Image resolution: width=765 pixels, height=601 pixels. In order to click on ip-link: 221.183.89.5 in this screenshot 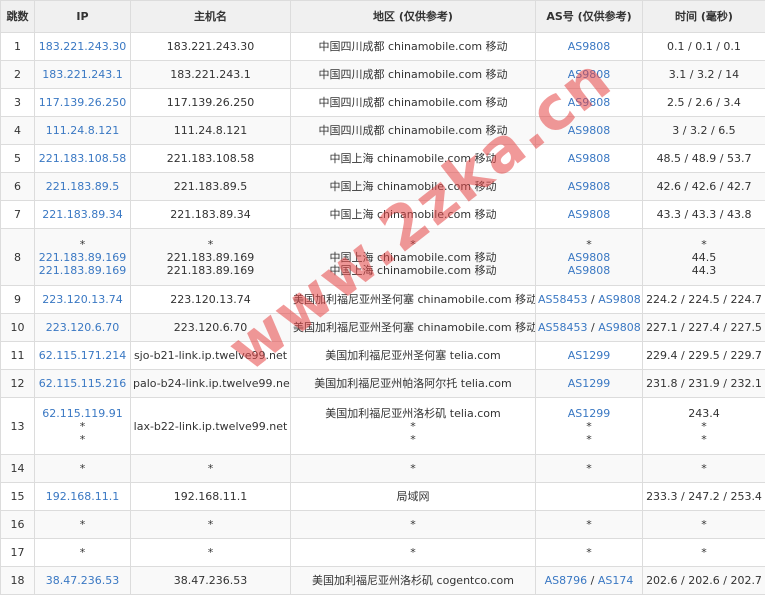, I will do `click(82, 186)`.